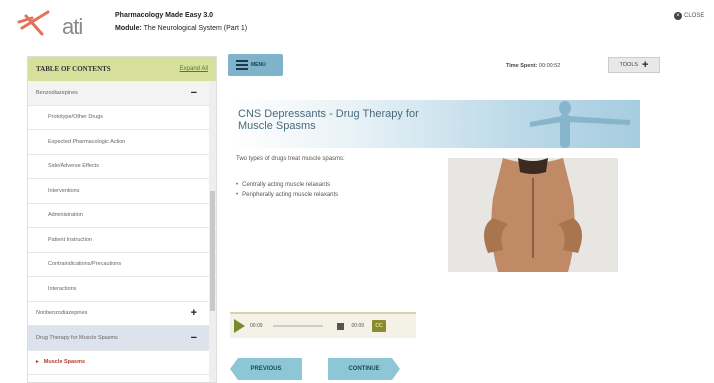  Describe the element at coordinates (239, 326) in the screenshot. I see `play-icon` at that location.